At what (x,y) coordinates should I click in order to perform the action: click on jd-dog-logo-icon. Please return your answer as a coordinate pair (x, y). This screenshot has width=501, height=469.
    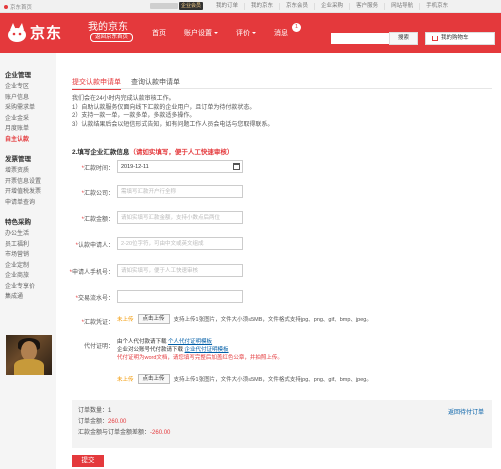
    Looking at the image, I should click on (17, 32).